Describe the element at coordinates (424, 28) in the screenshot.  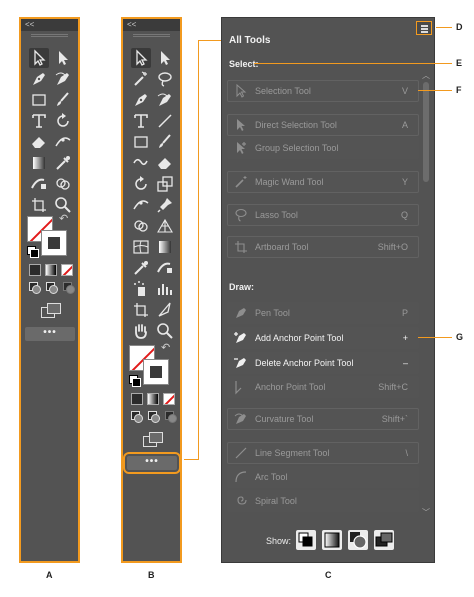
I see `panel-menu-icon` at that location.